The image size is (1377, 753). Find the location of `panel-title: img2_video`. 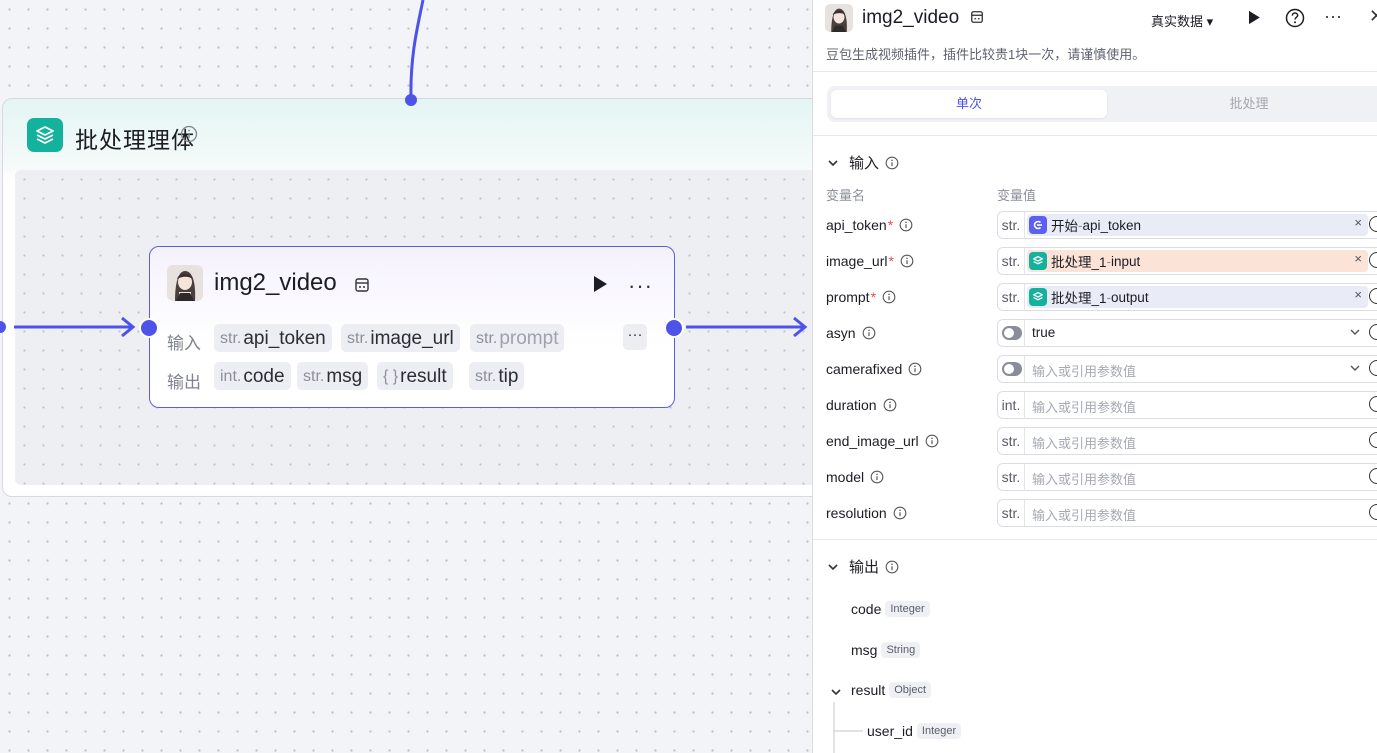

panel-title: img2_video is located at coordinates (911, 17).